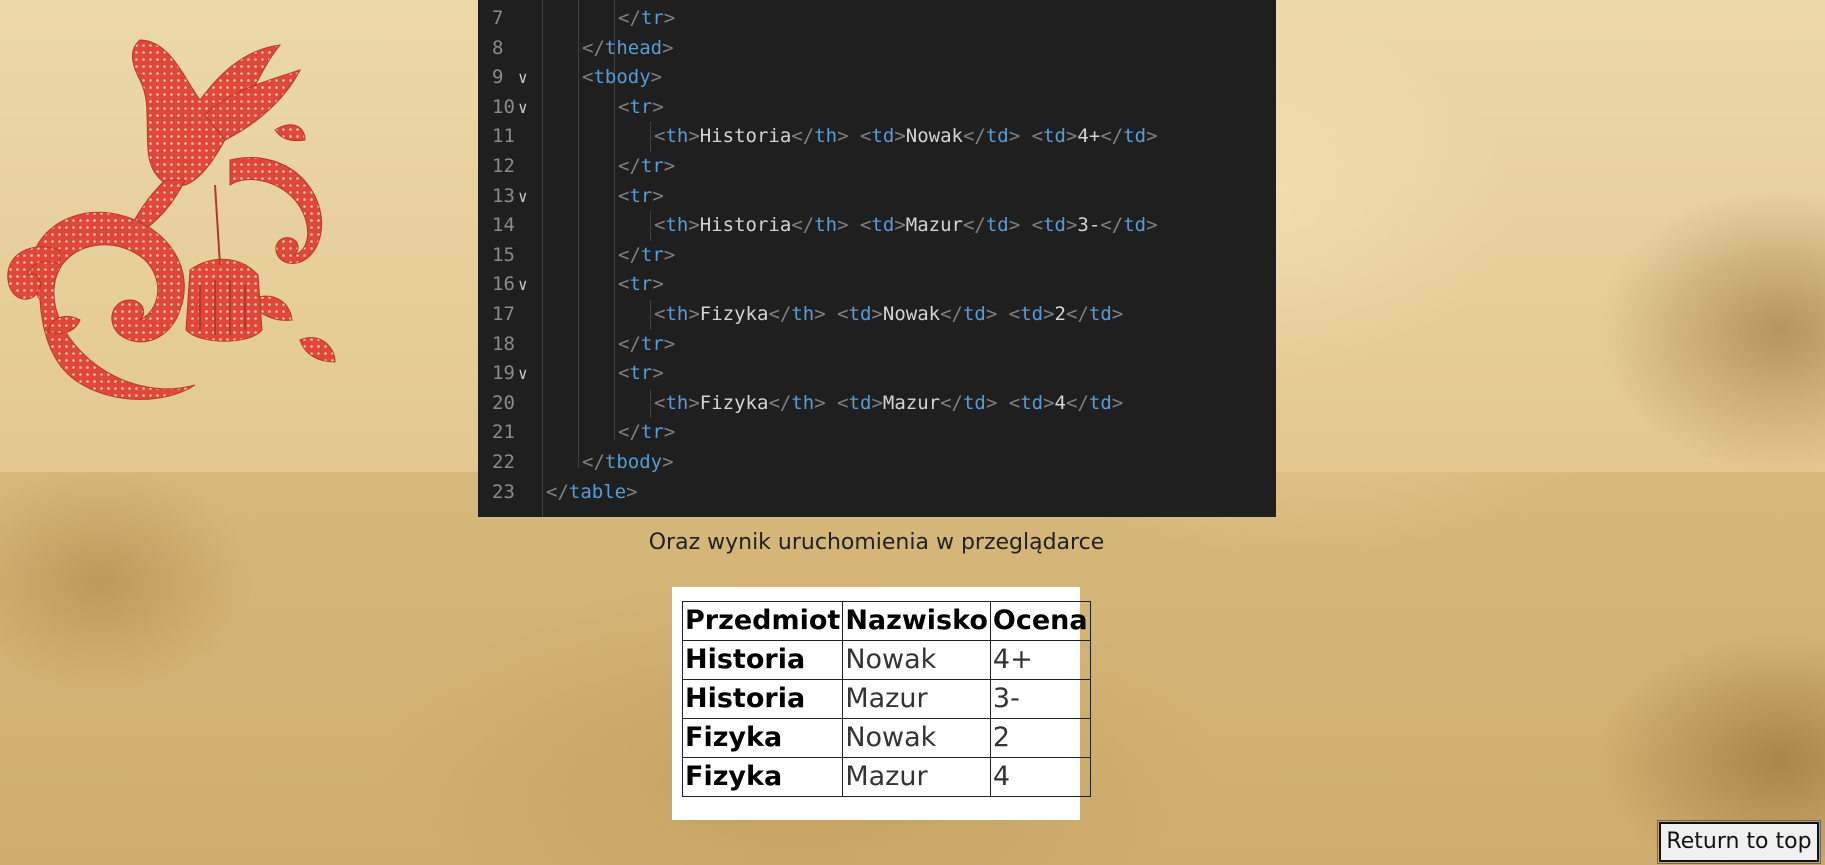 The width and height of the screenshot is (1825, 865). I want to click on table-cell: Mazur, so click(916, 699).